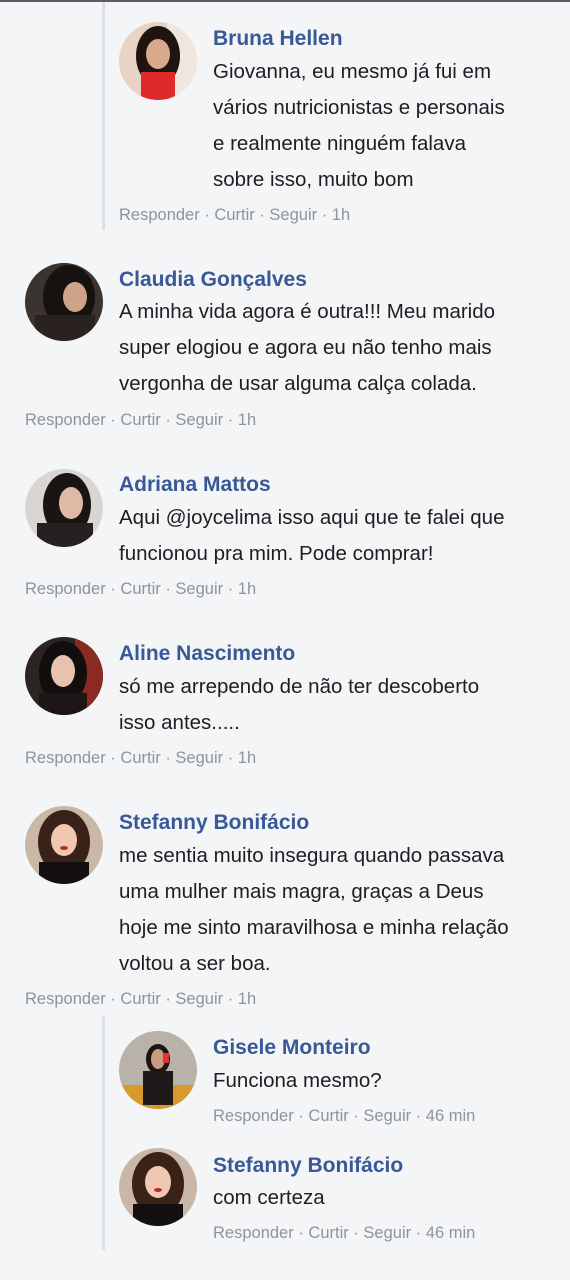 This screenshot has width=570, height=1280. Describe the element at coordinates (292, 1048) in the screenshot. I see `comment-author: Gisele Monteiro` at that location.